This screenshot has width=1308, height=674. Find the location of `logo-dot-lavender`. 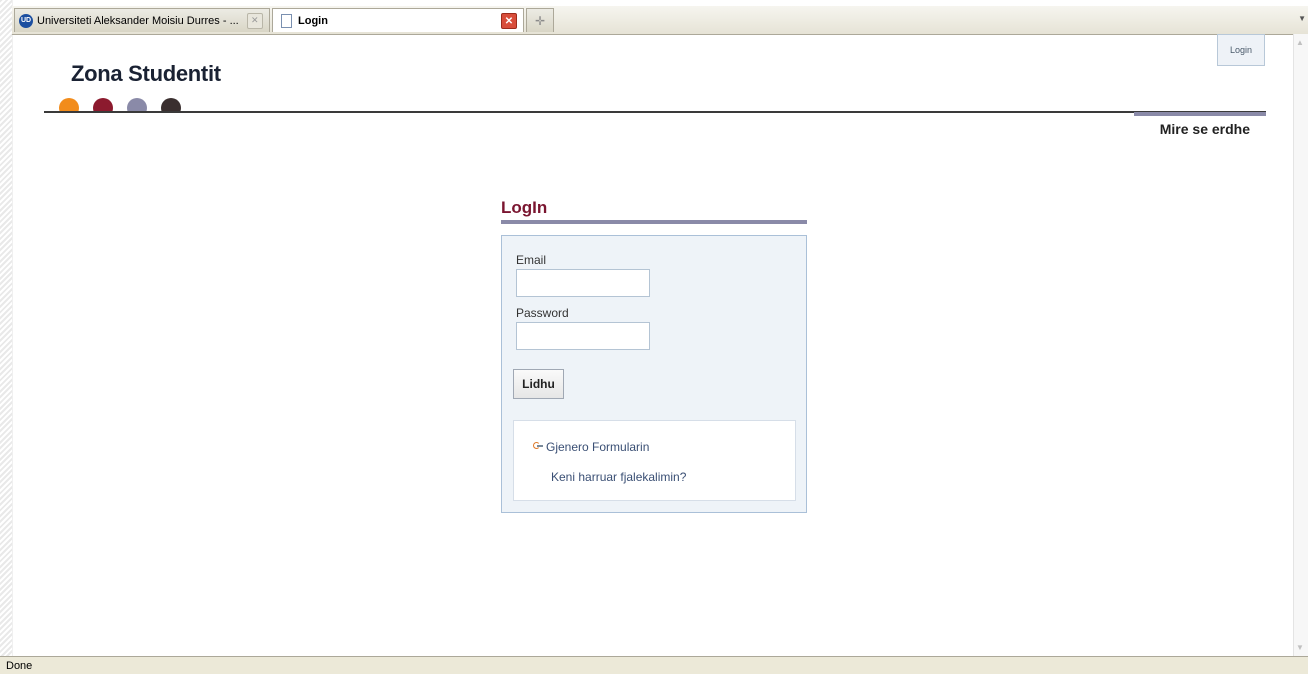

logo-dot-lavender is located at coordinates (137, 105).